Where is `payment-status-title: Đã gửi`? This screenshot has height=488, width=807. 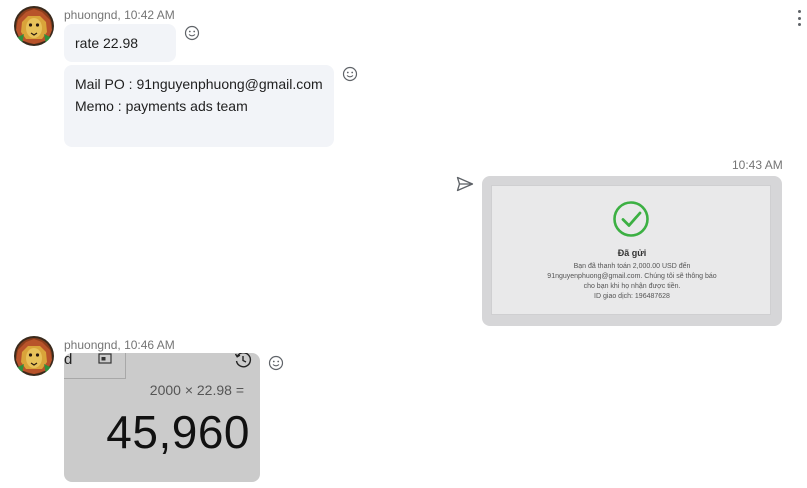 payment-status-title: Đã gửi is located at coordinates (632, 253).